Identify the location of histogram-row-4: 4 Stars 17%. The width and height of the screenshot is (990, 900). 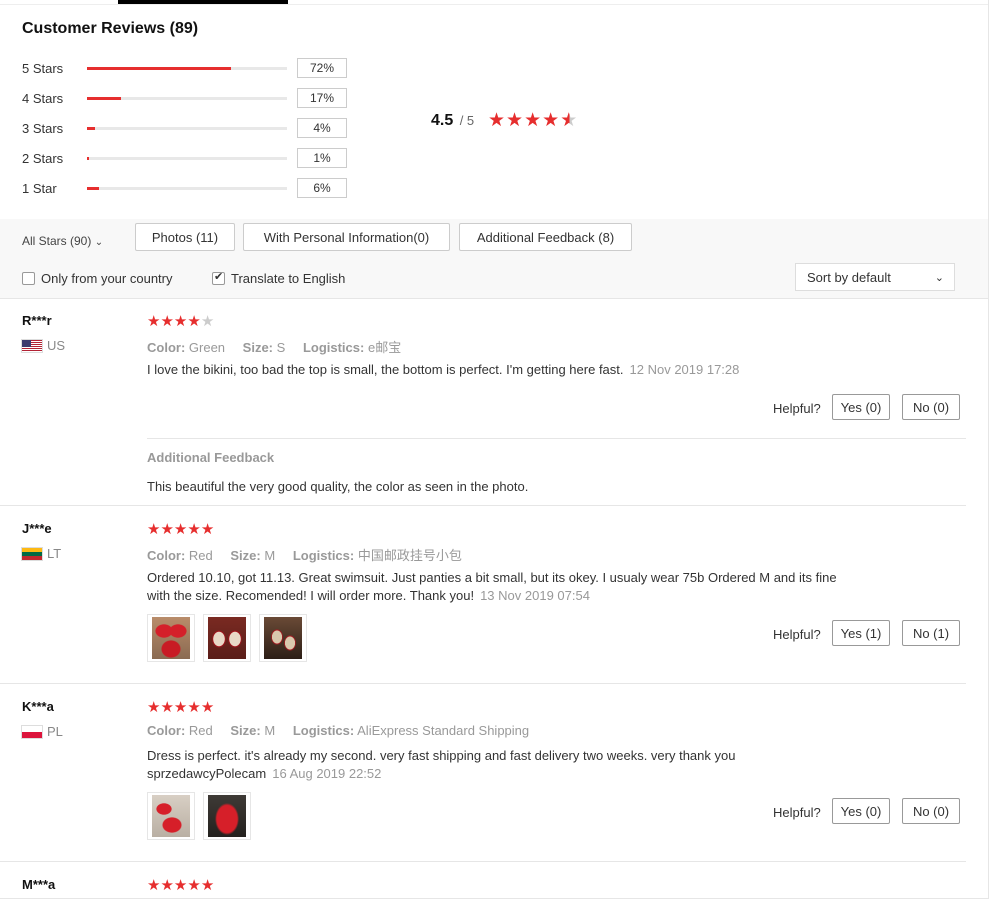
(192, 98).